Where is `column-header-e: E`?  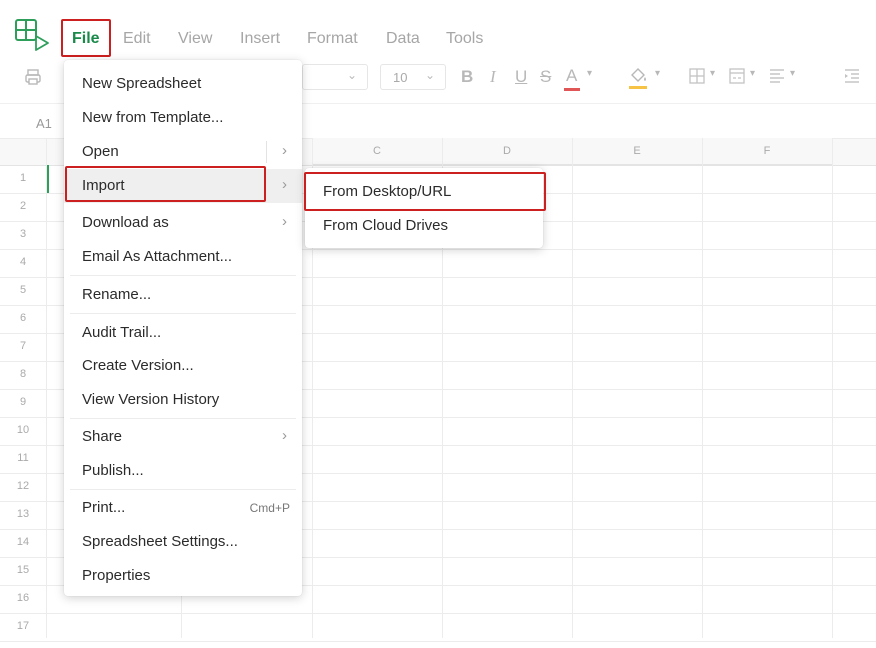 column-header-e: E is located at coordinates (637, 151).